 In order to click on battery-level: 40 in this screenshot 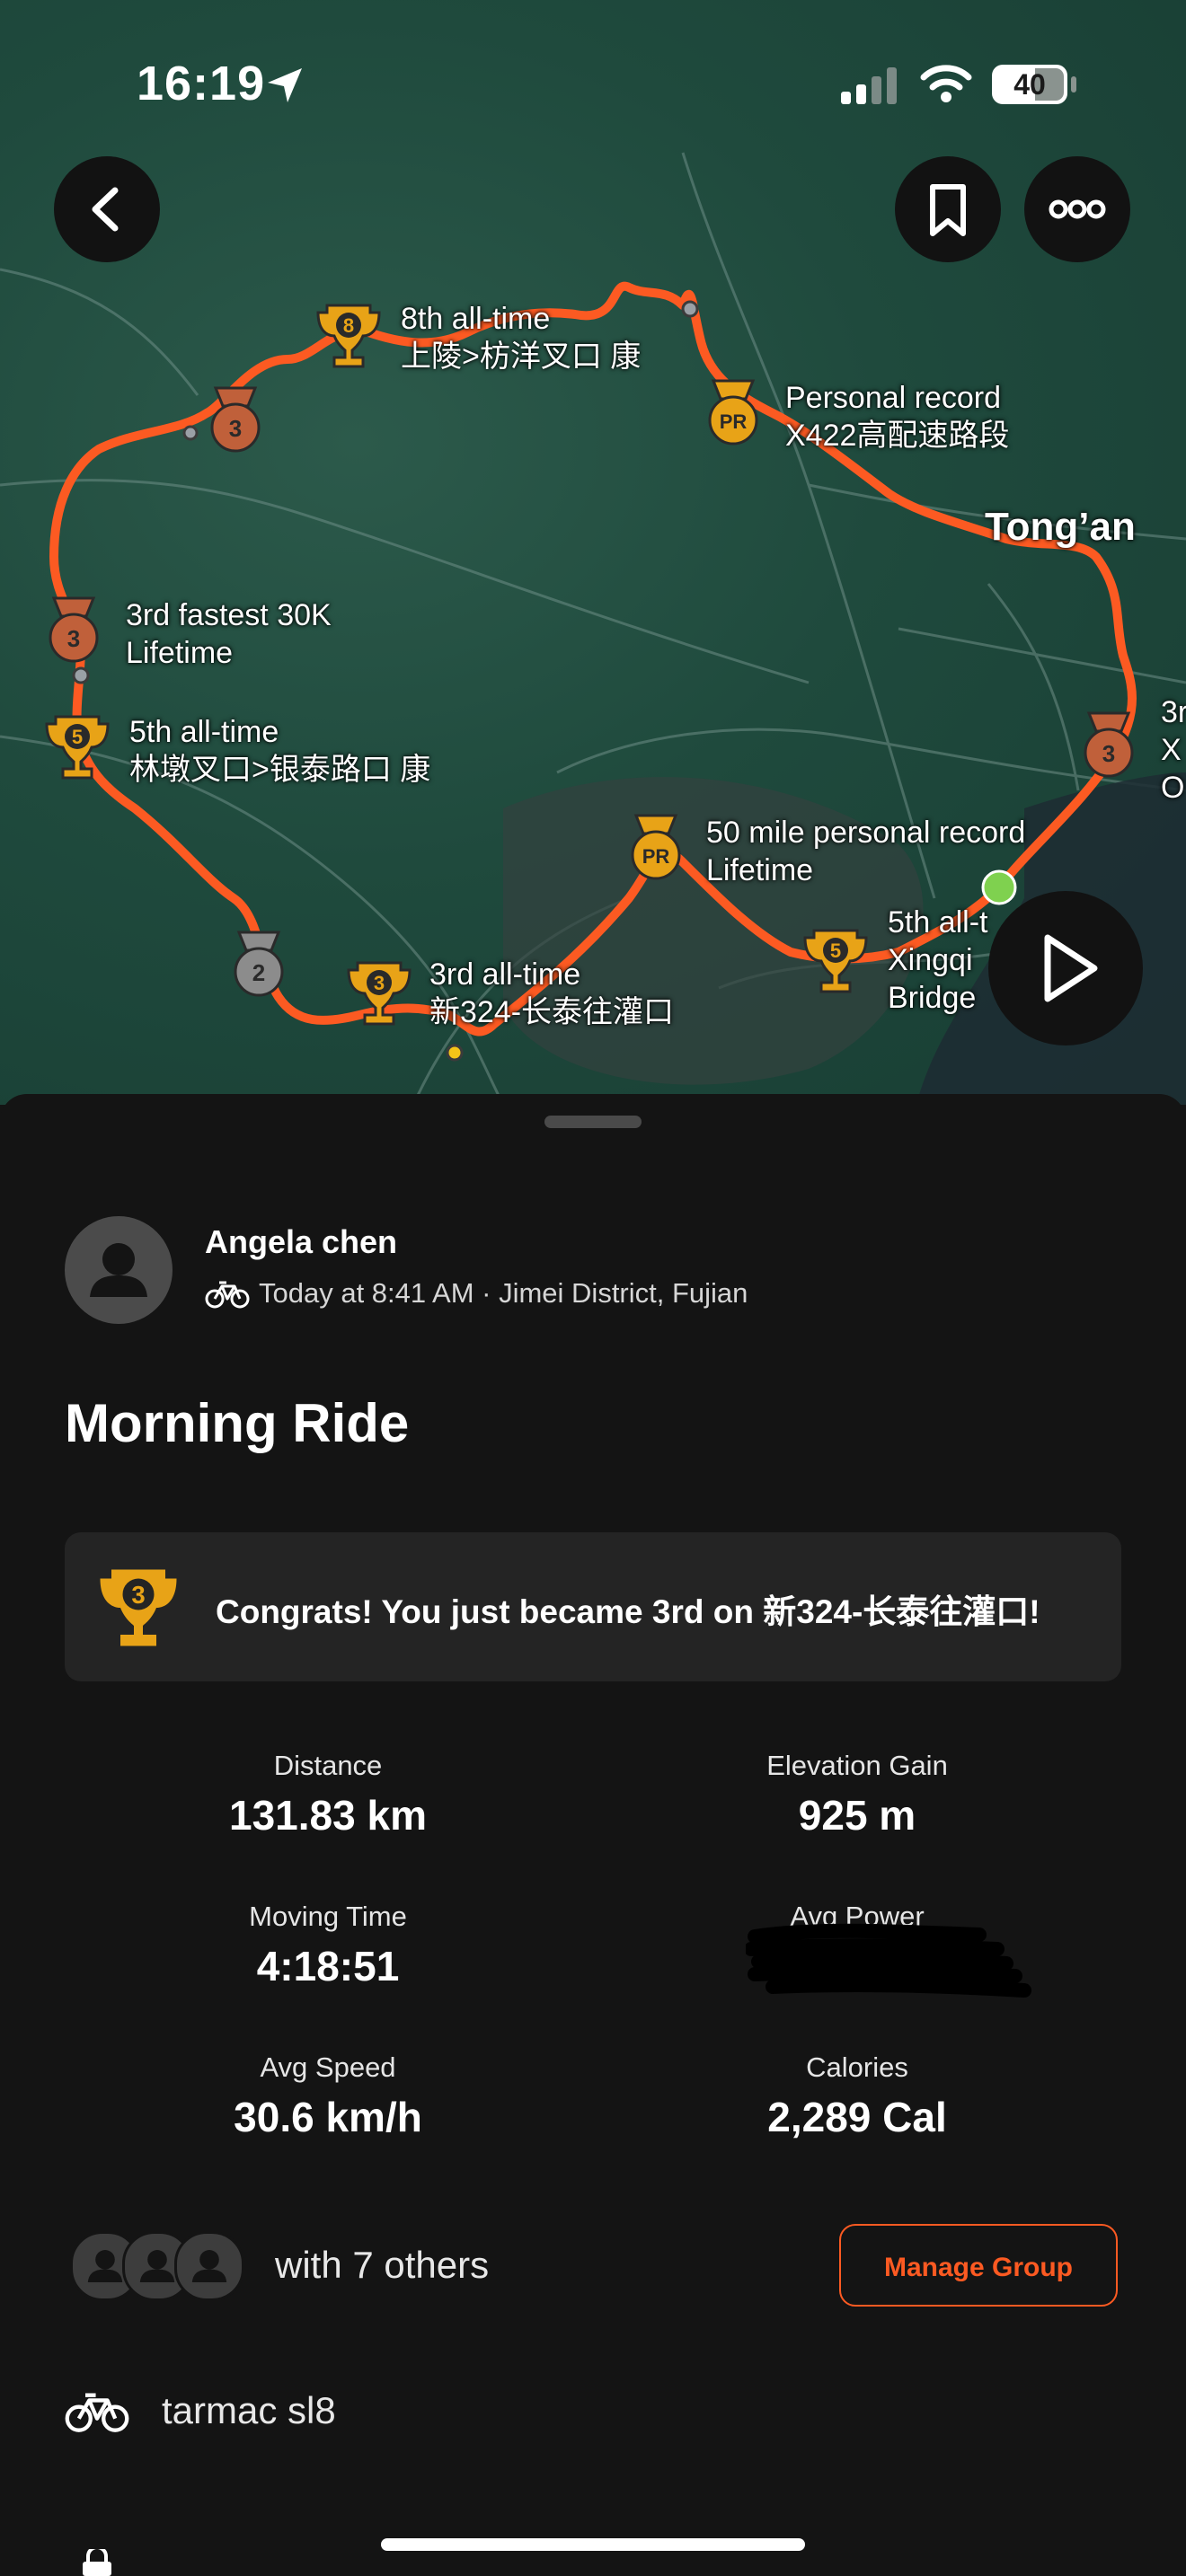, I will do `click(1029, 84)`.